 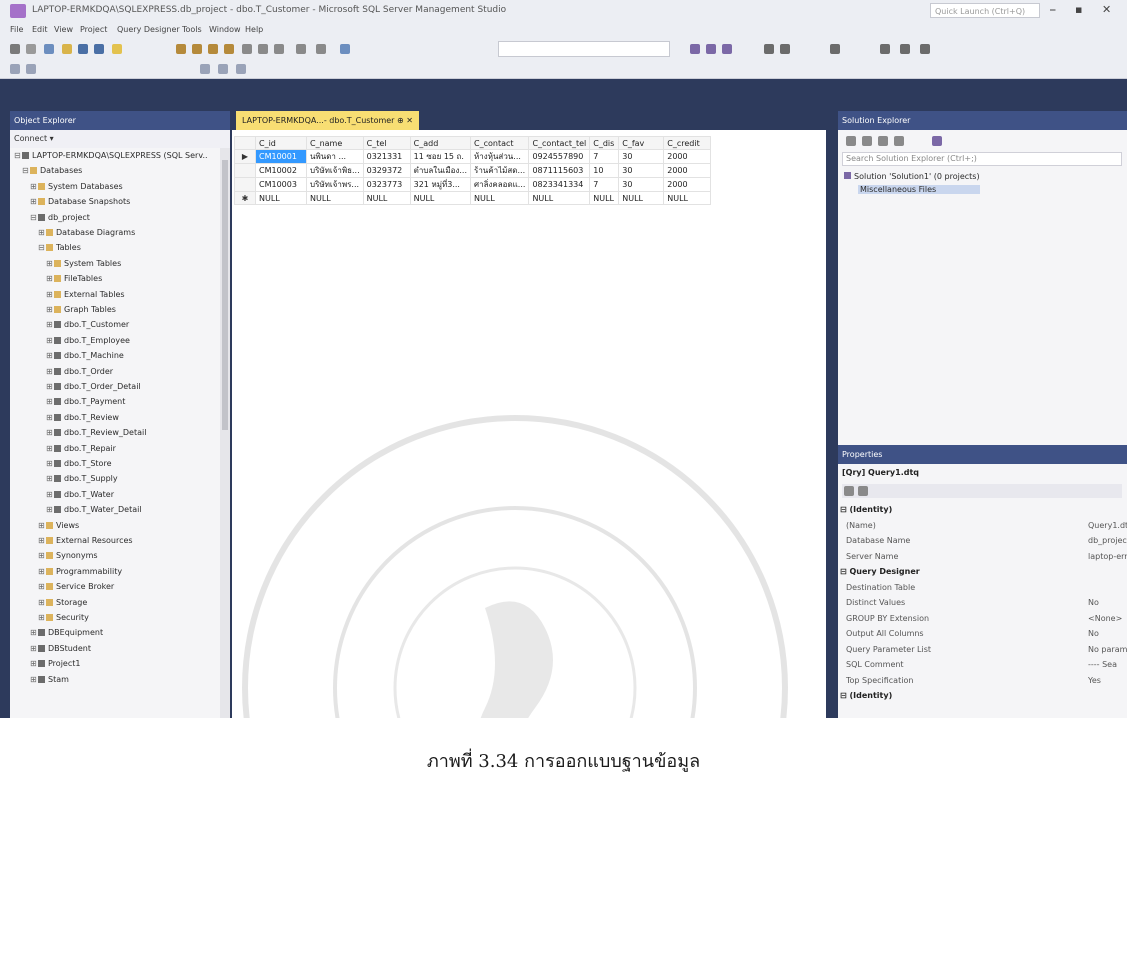 I want to click on tree-node: ⊞ dbo.T_Supply, so click(x=82, y=479).